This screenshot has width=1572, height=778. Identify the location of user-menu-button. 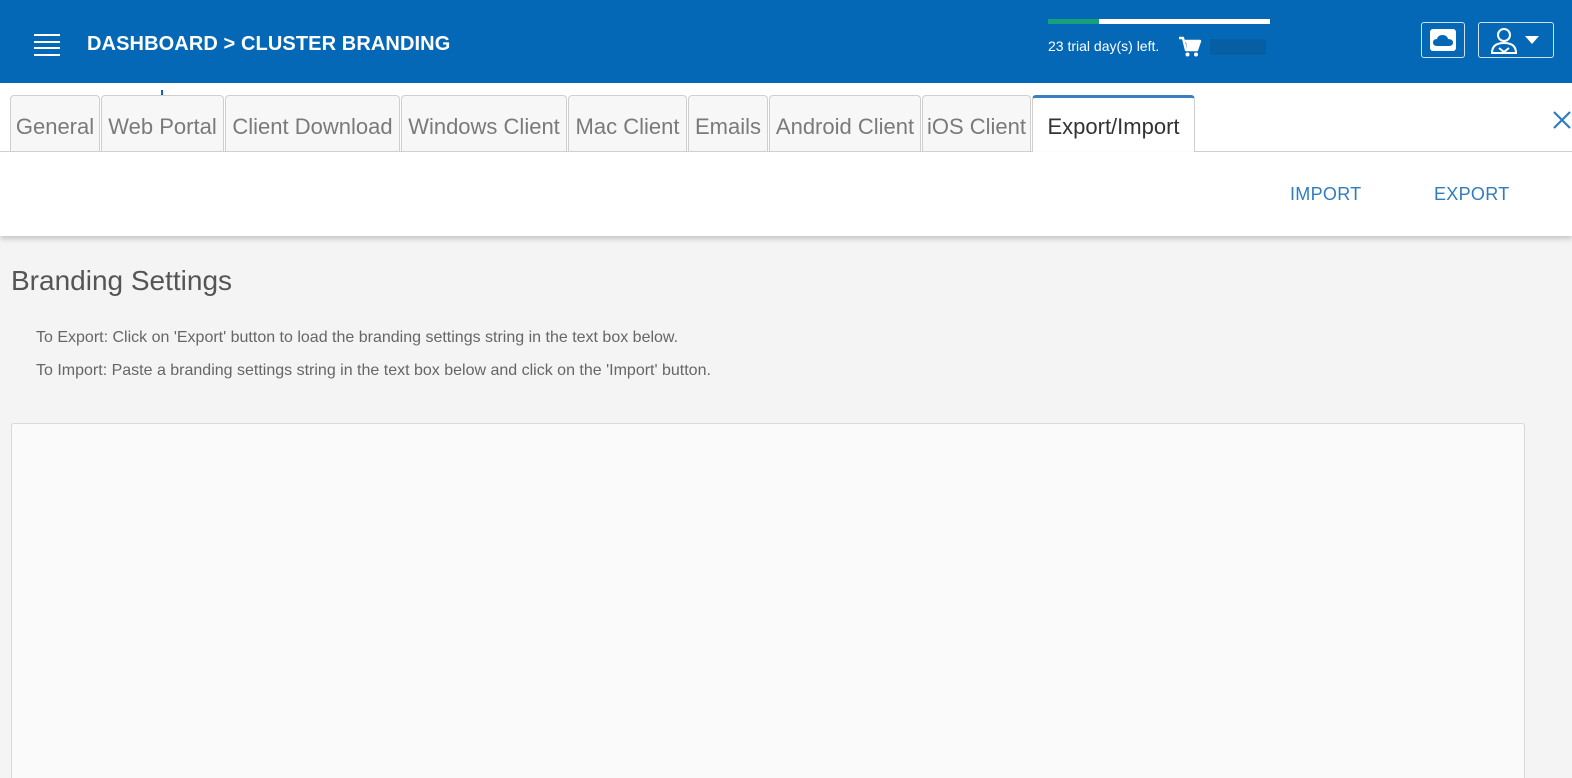
(1516, 40).